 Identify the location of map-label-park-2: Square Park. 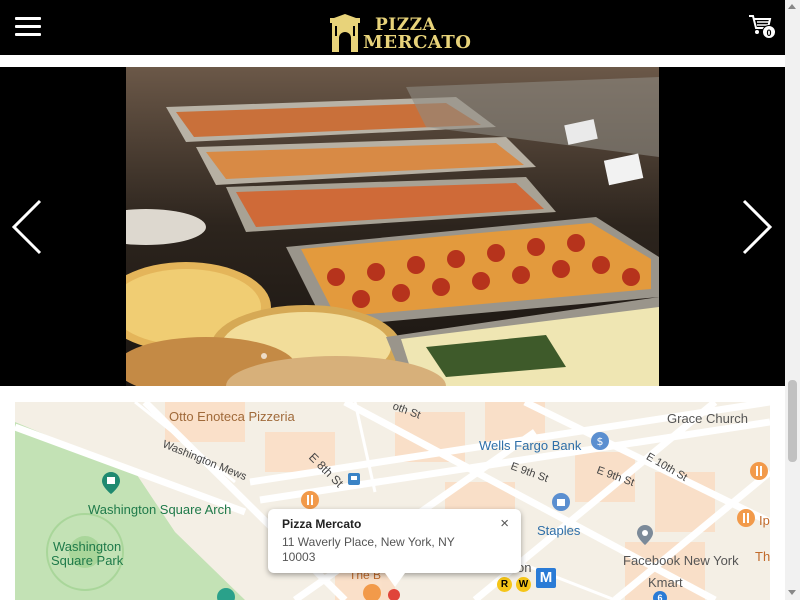
(87, 560).